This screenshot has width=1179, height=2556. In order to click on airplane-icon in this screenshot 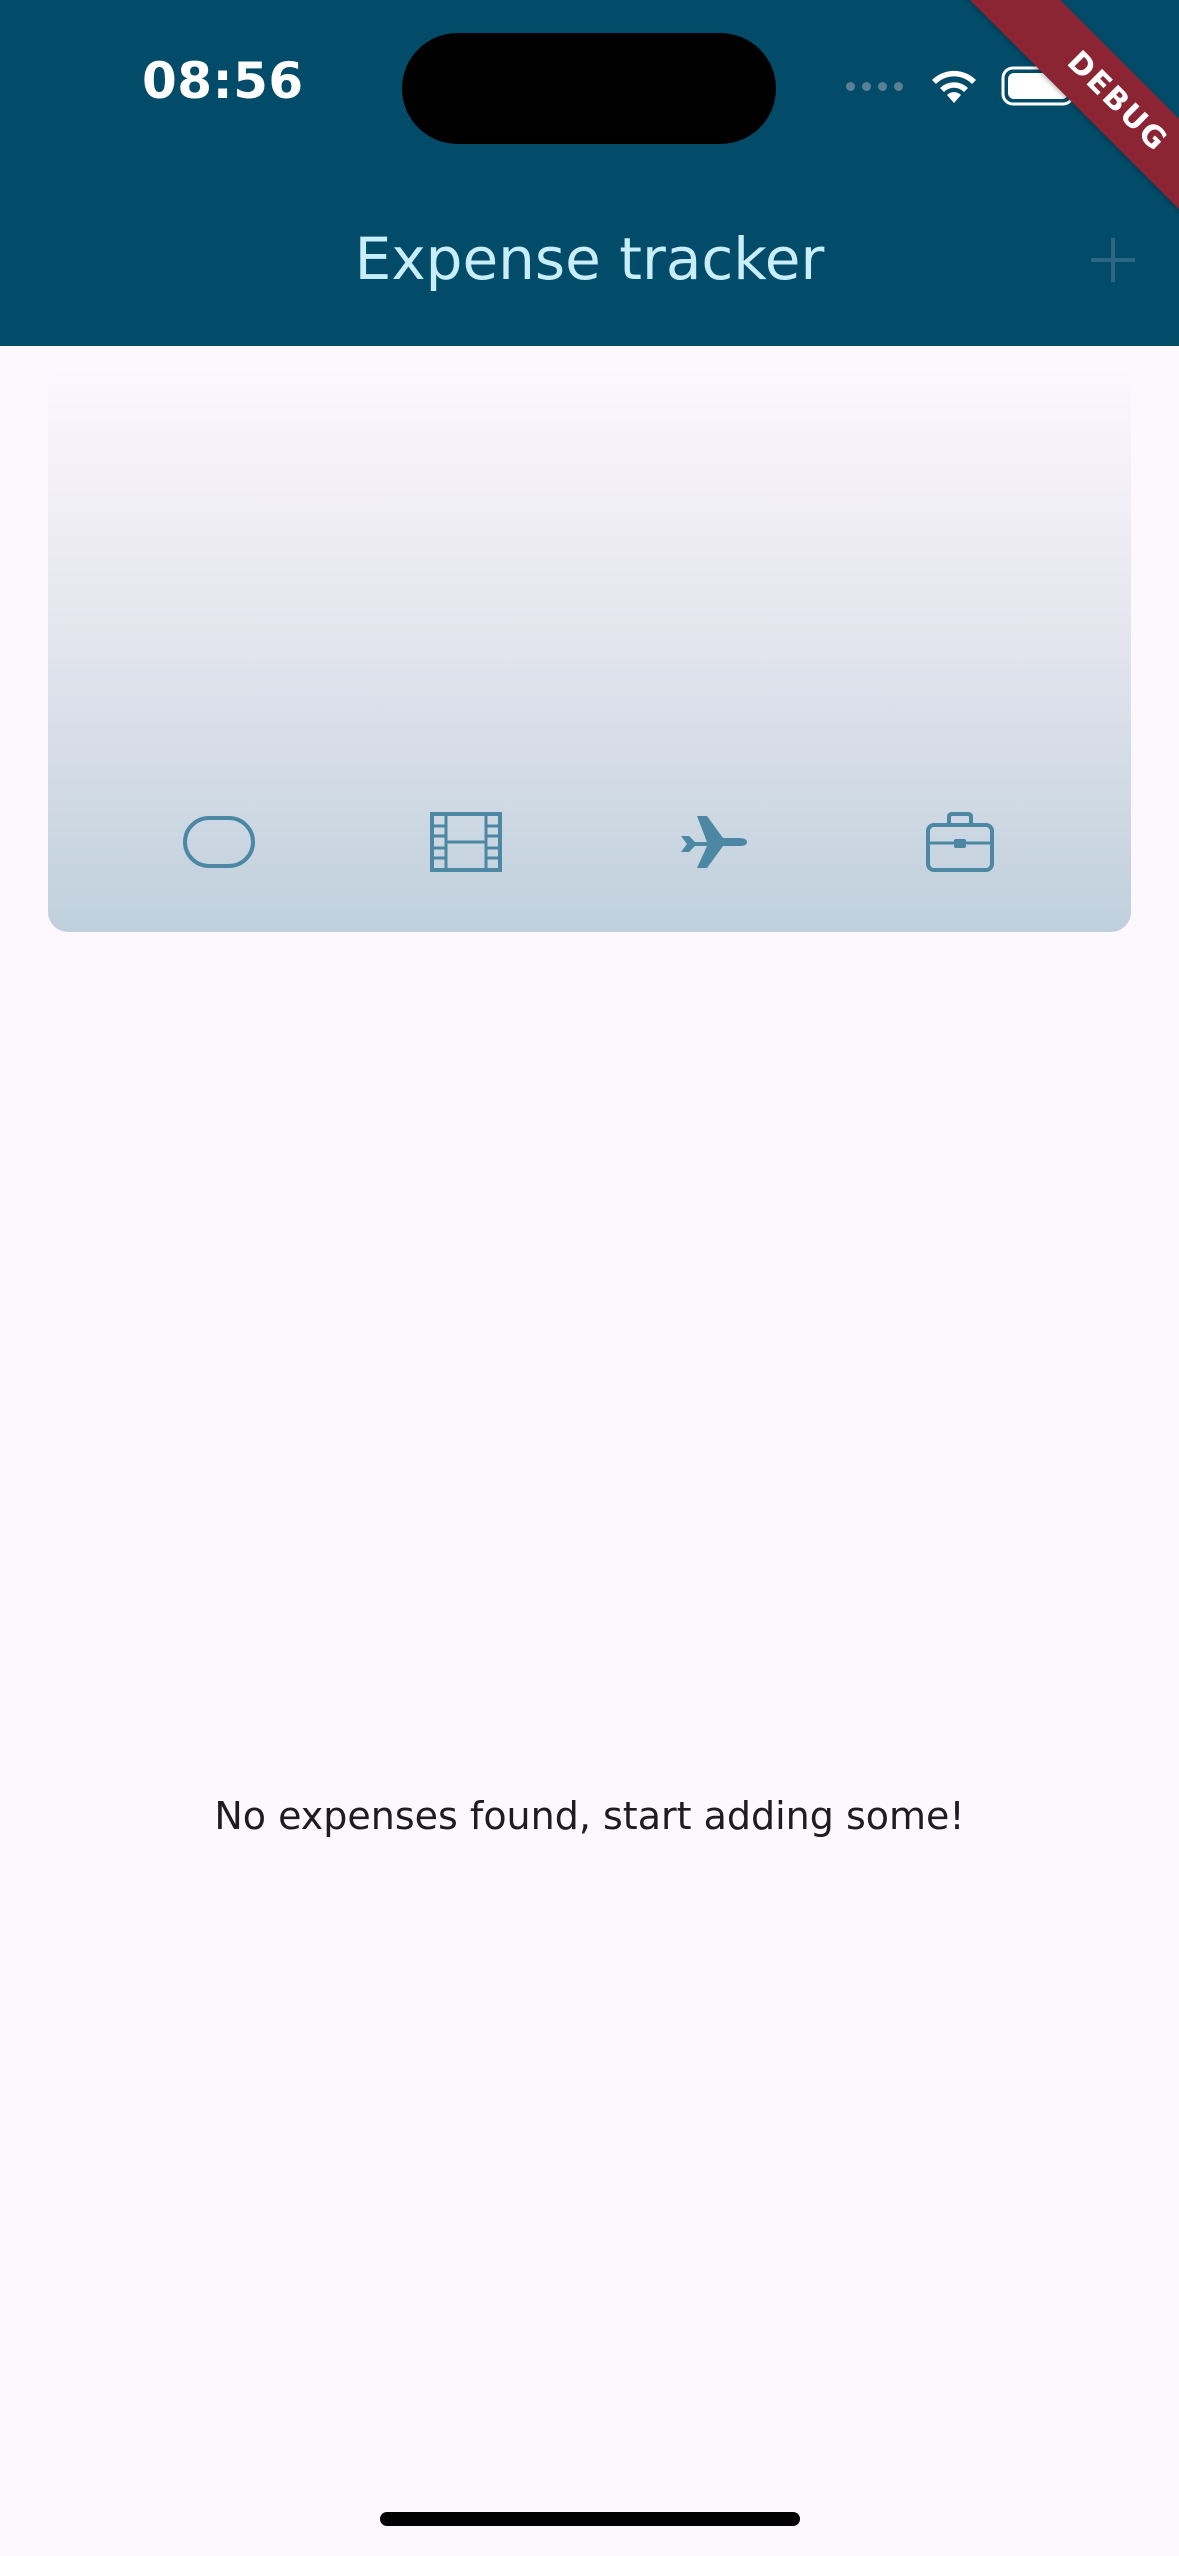, I will do `click(713, 842)`.